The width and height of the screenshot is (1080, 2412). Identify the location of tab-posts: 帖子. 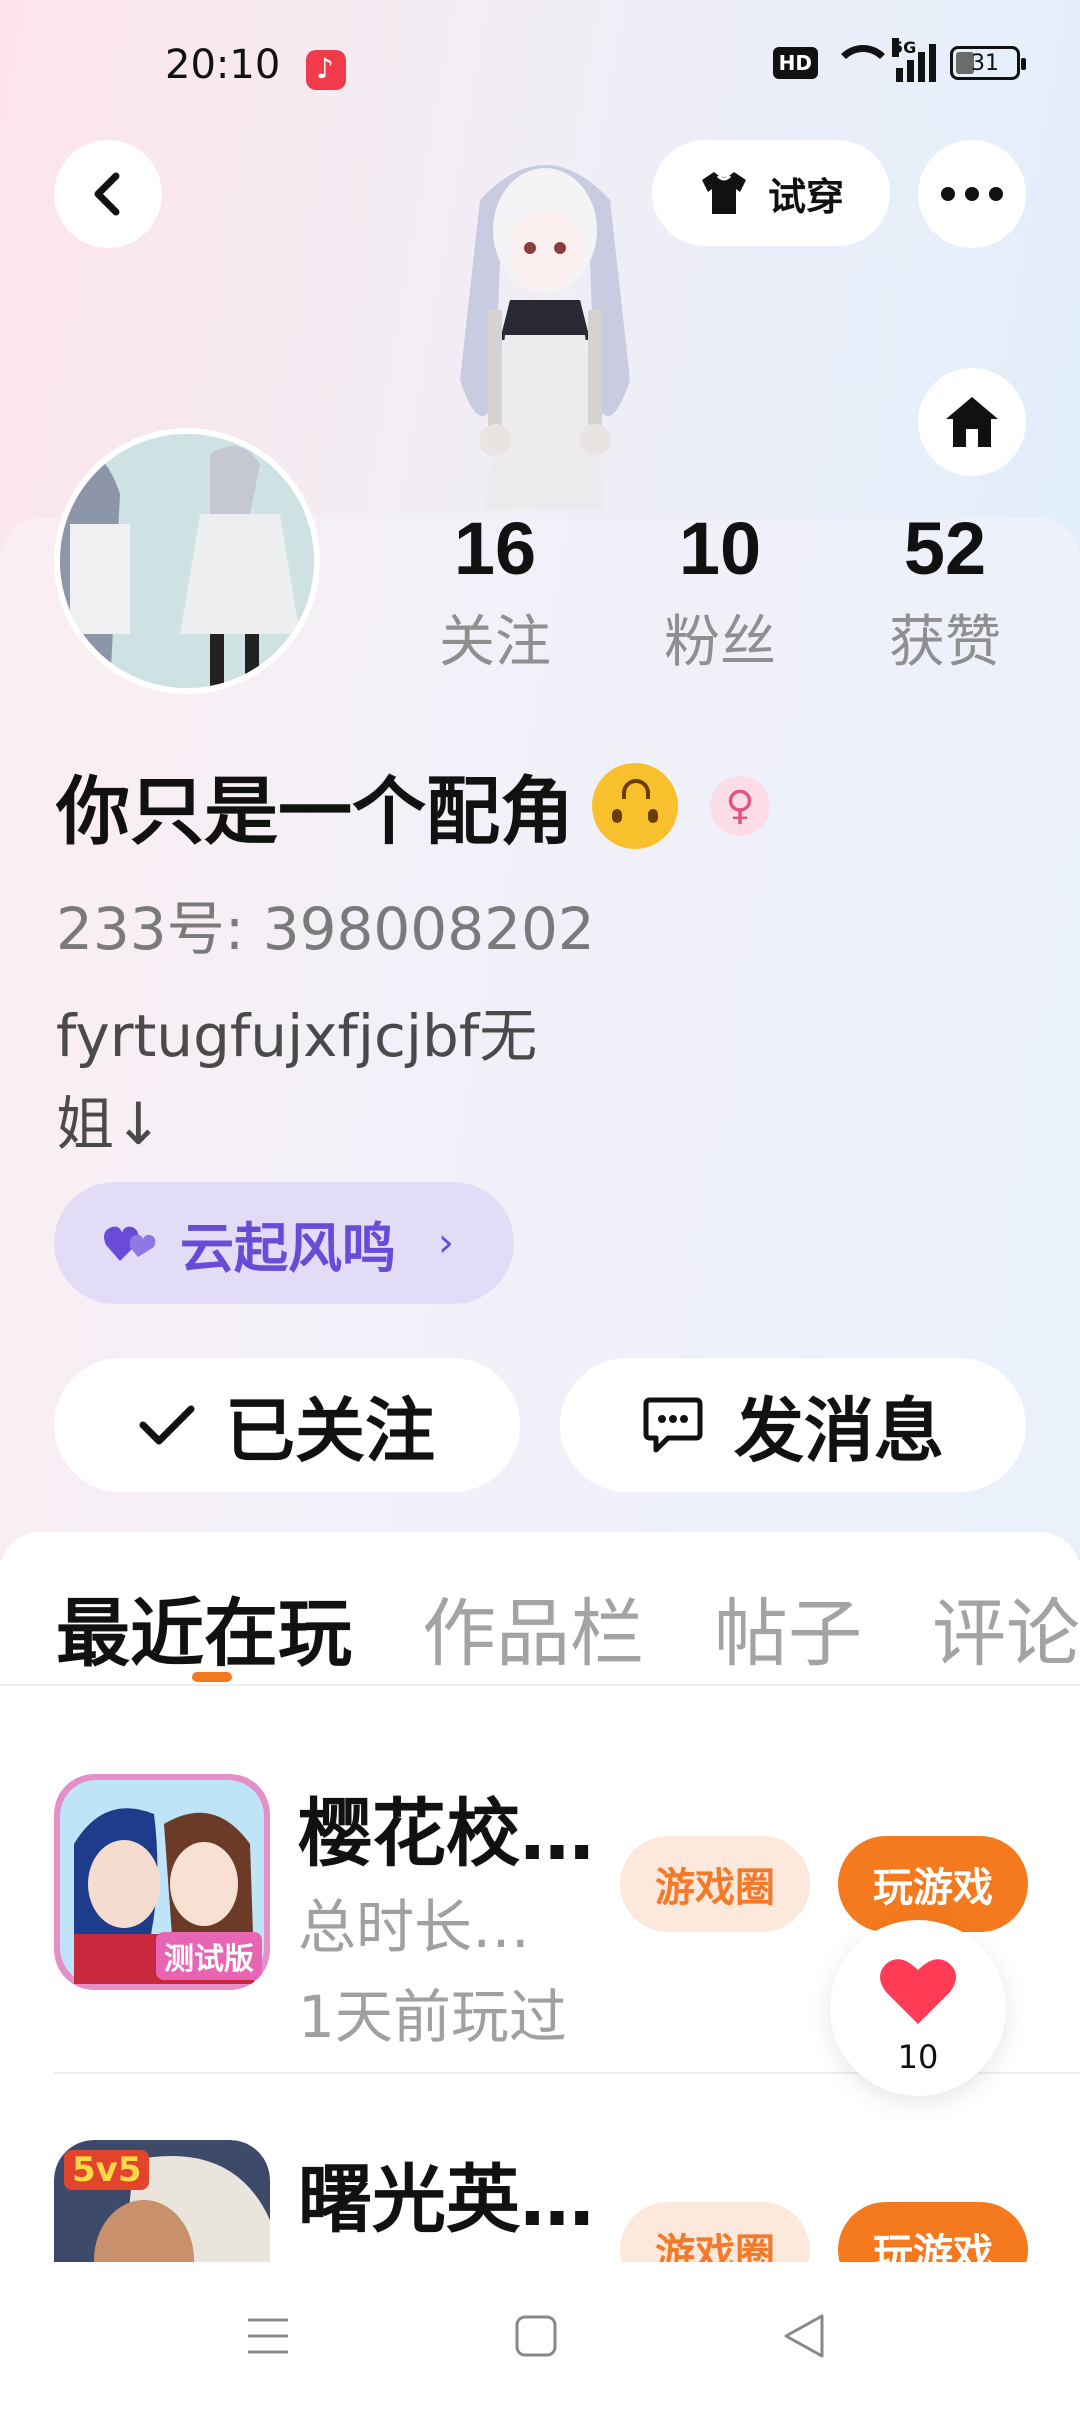
(788, 1627).